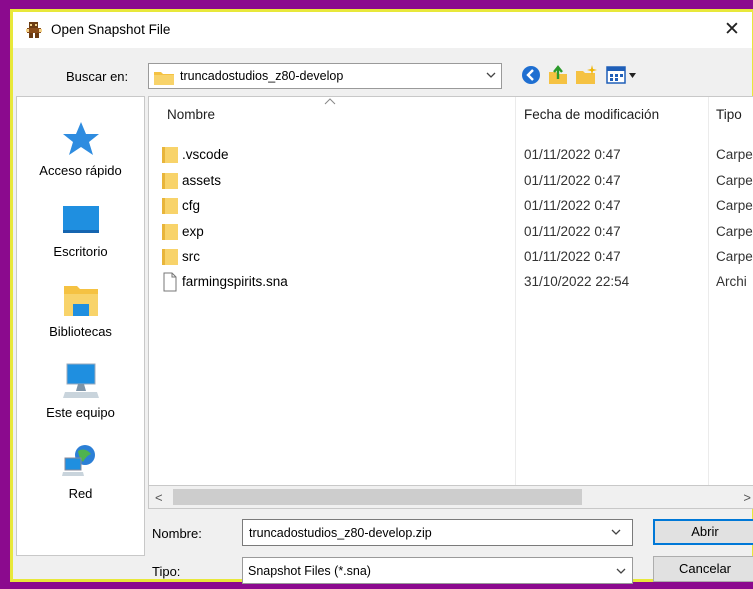  Describe the element at coordinates (205, 154) in the screenshot. I see `file-name: .vscode` at that location.